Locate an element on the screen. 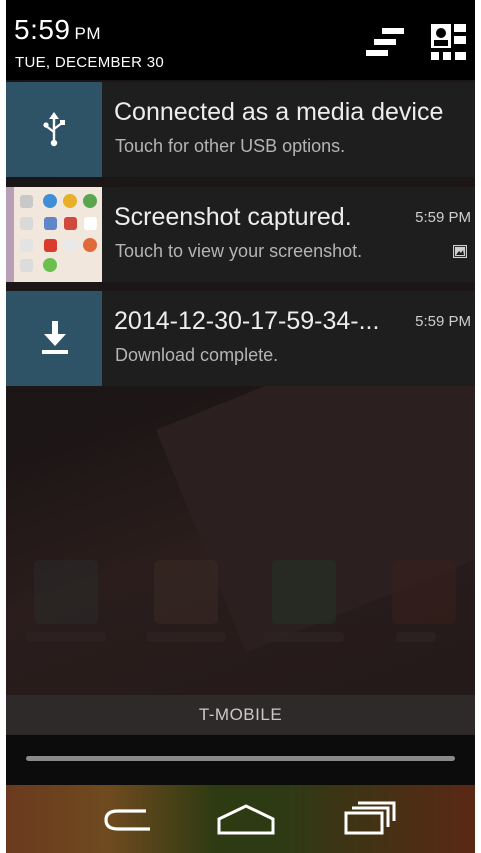 This screenshot has width=481, height=853. clock-ampm: PM is located at coordinates (87, 33).